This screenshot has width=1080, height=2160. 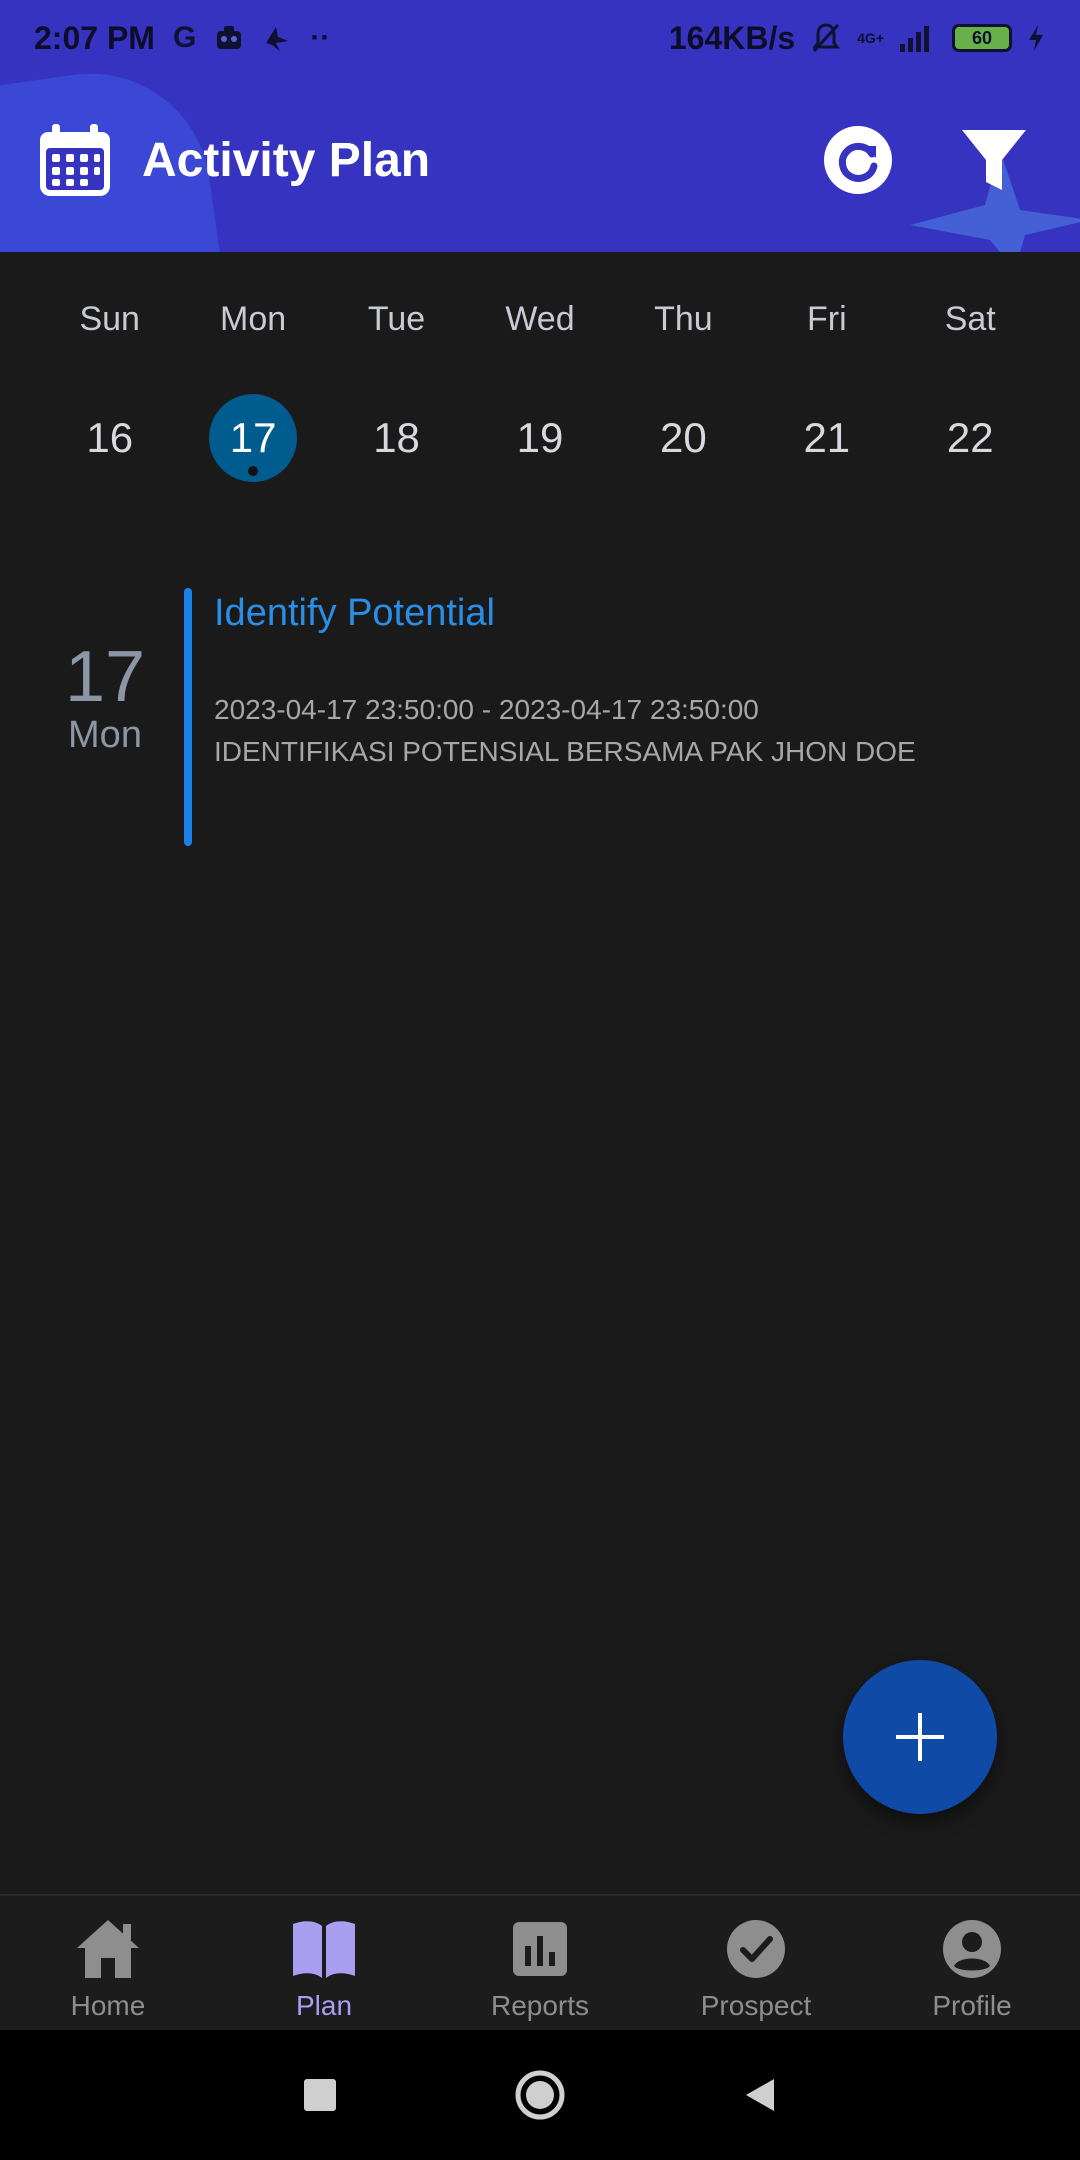 I want to click on bottom-navigation: Home Plan Reports Prospect Profile, so click(x=540, y=1963).